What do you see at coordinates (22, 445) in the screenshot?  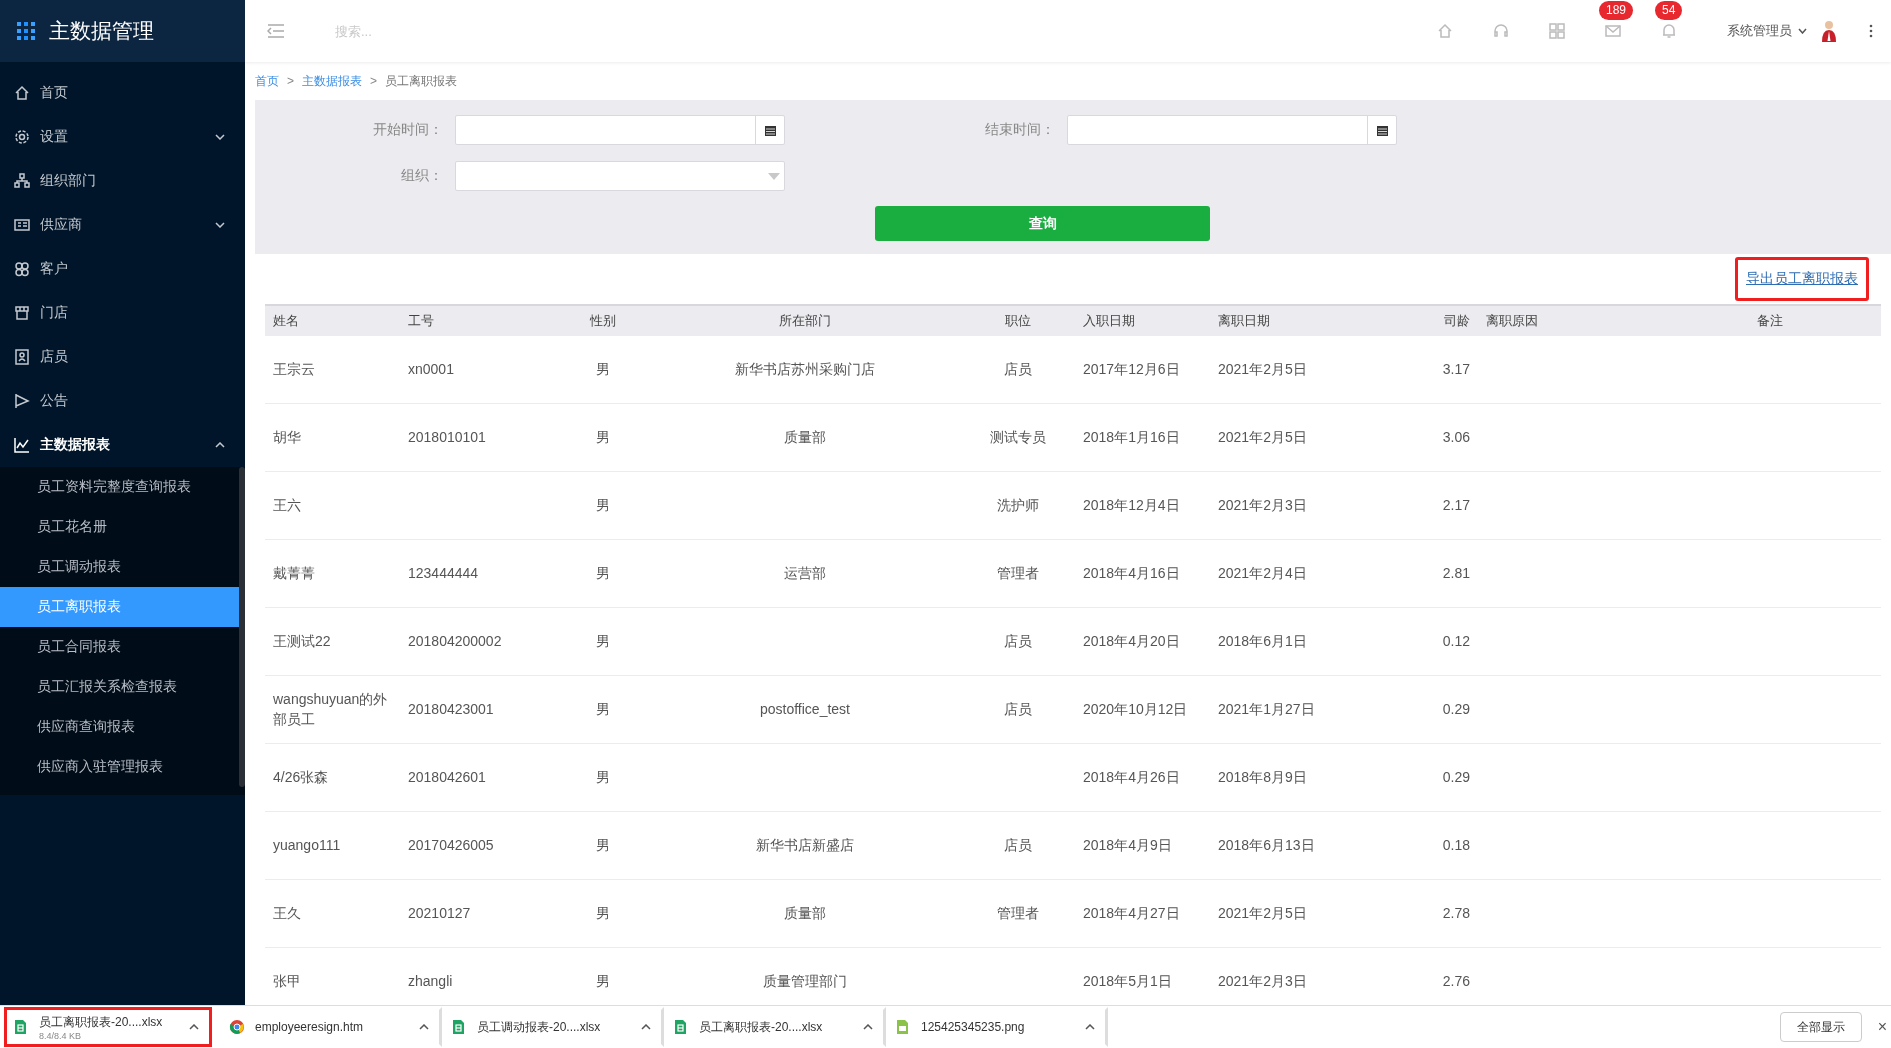 I see `line-chart-icon` at bounding box center [22, 445].